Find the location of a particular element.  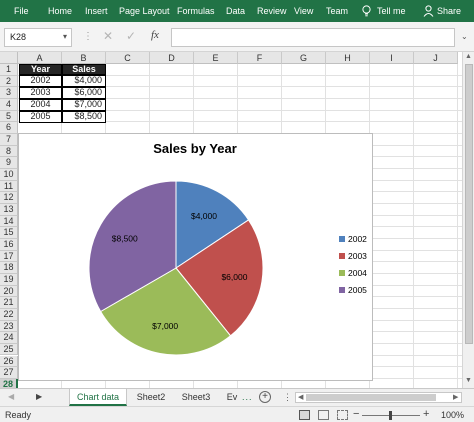

zoom-level: 100% is located at coordinates (452, 415).